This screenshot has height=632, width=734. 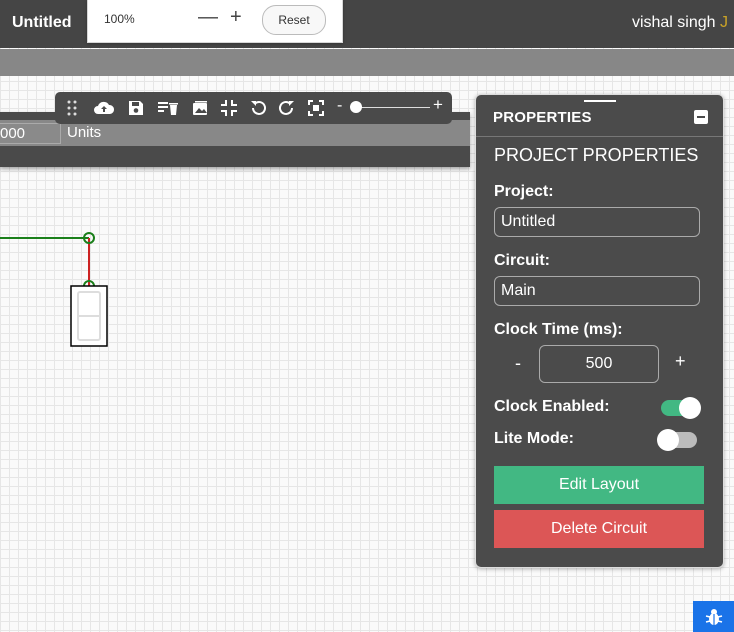 What do you see at coordinates (680, 361) in the screenshot?
I see `clock-increment-button: +` at bounding box center [680, 361].